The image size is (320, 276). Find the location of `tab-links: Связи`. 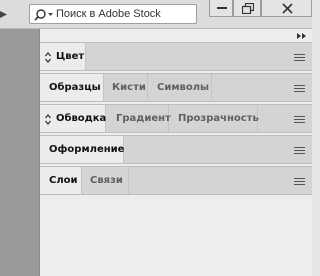

tab-links: Связи is located at coordinates (105, 180).